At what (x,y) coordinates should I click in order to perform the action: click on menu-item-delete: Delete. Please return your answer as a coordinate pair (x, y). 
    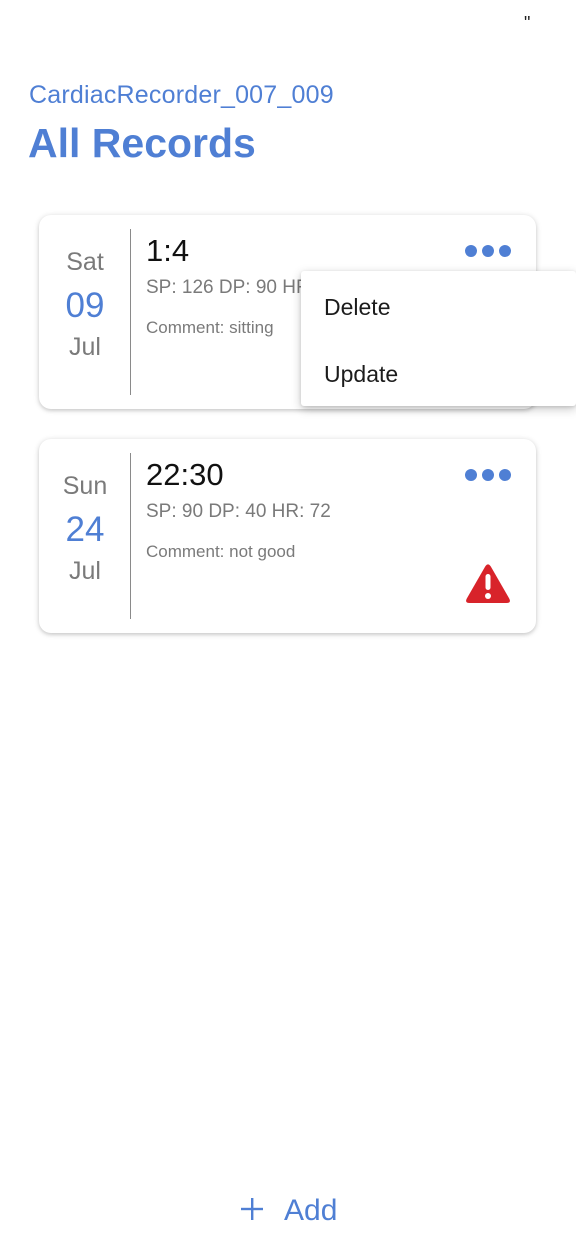
    Looking at the image, I should click on (438, 306).